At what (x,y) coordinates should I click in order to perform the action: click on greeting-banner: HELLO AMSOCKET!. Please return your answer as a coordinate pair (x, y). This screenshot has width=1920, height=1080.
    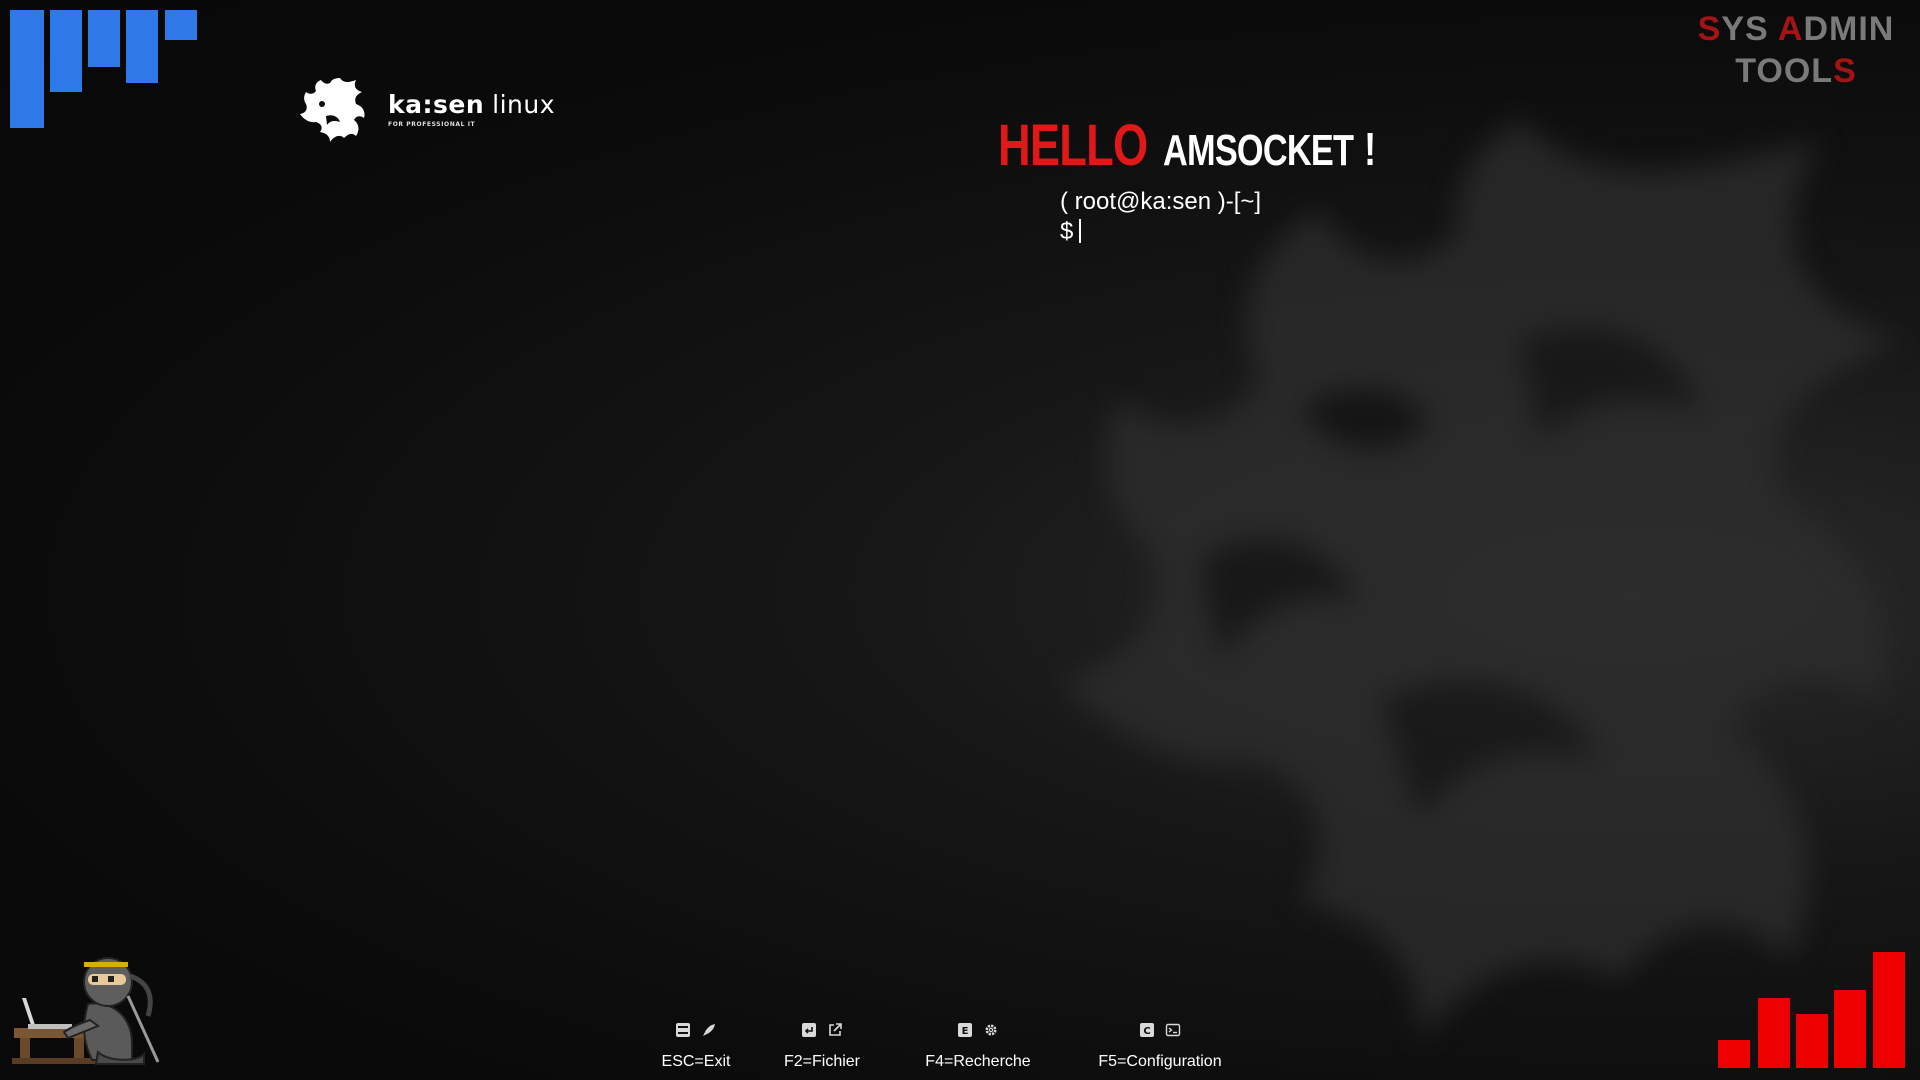
    Looking at the image, I should click on (1187, 145).